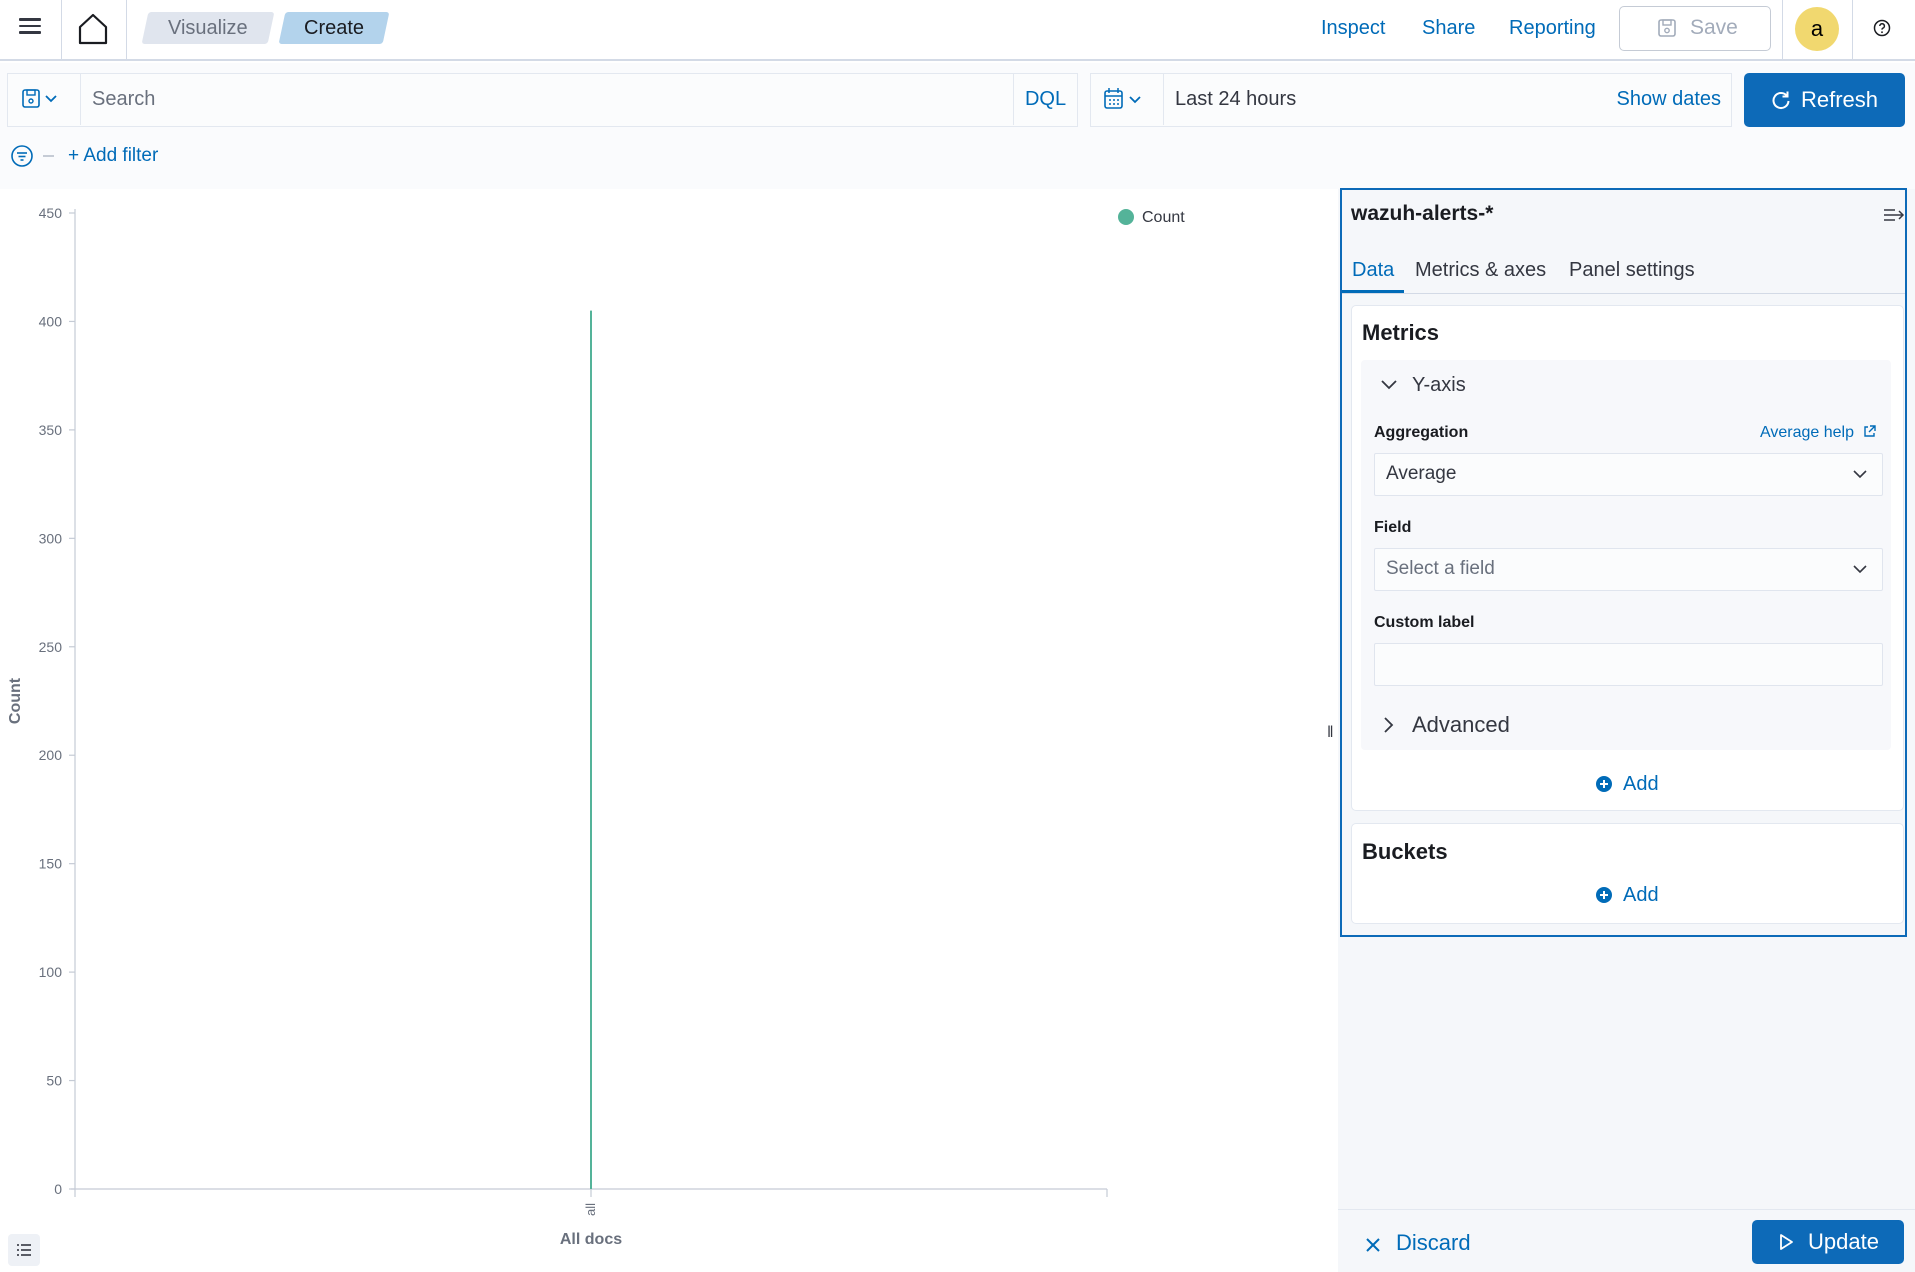 The height and width of the screenshot is (1272, 1915). I want to click on y-axis: 0 50 100 150 200 250 300 350 400 450, so click(57, 701).